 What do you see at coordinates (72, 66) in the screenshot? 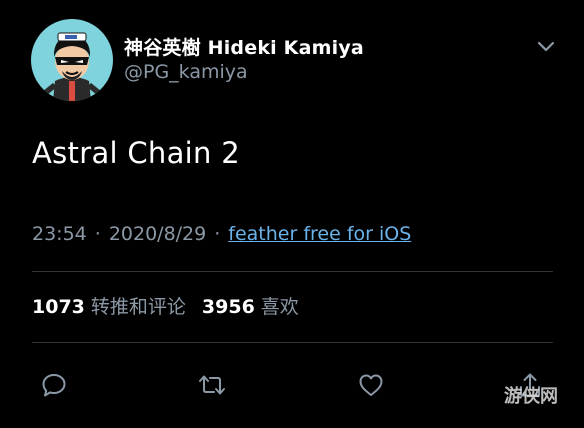
I see `avatar-illustration` at bounding box center [72, 66].